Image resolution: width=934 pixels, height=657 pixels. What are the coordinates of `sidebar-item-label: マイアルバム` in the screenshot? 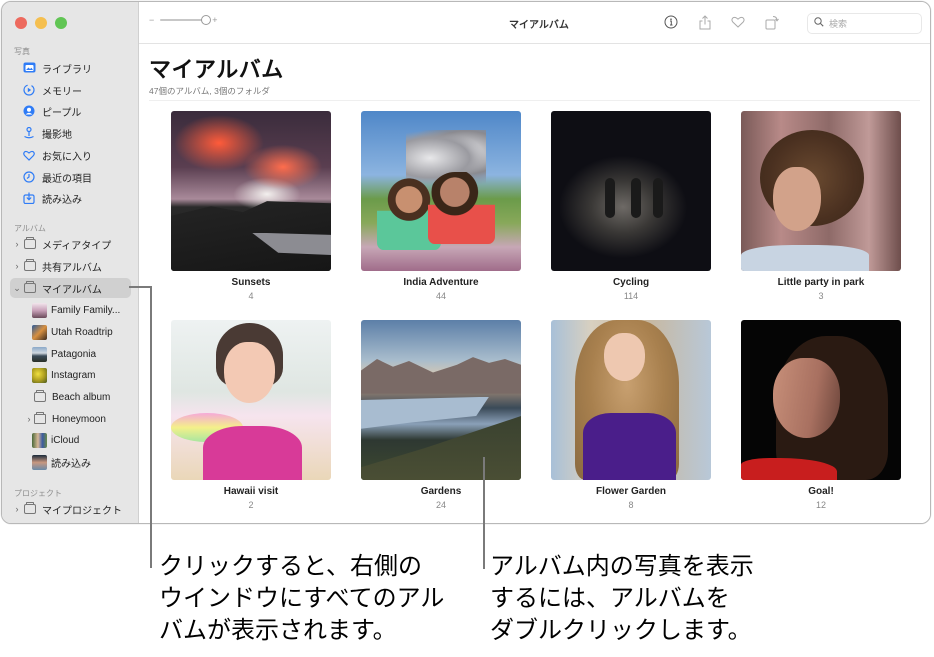 It's located at (72, 290).